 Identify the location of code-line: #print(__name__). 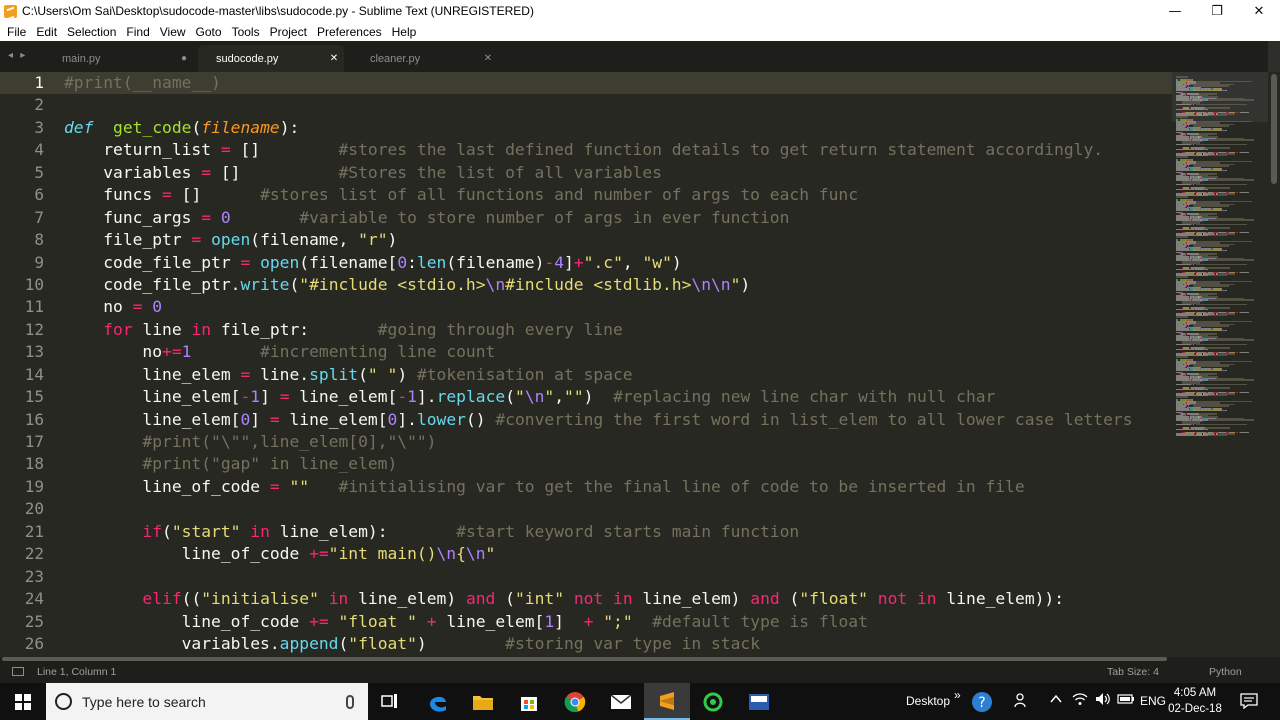
(618, 83).